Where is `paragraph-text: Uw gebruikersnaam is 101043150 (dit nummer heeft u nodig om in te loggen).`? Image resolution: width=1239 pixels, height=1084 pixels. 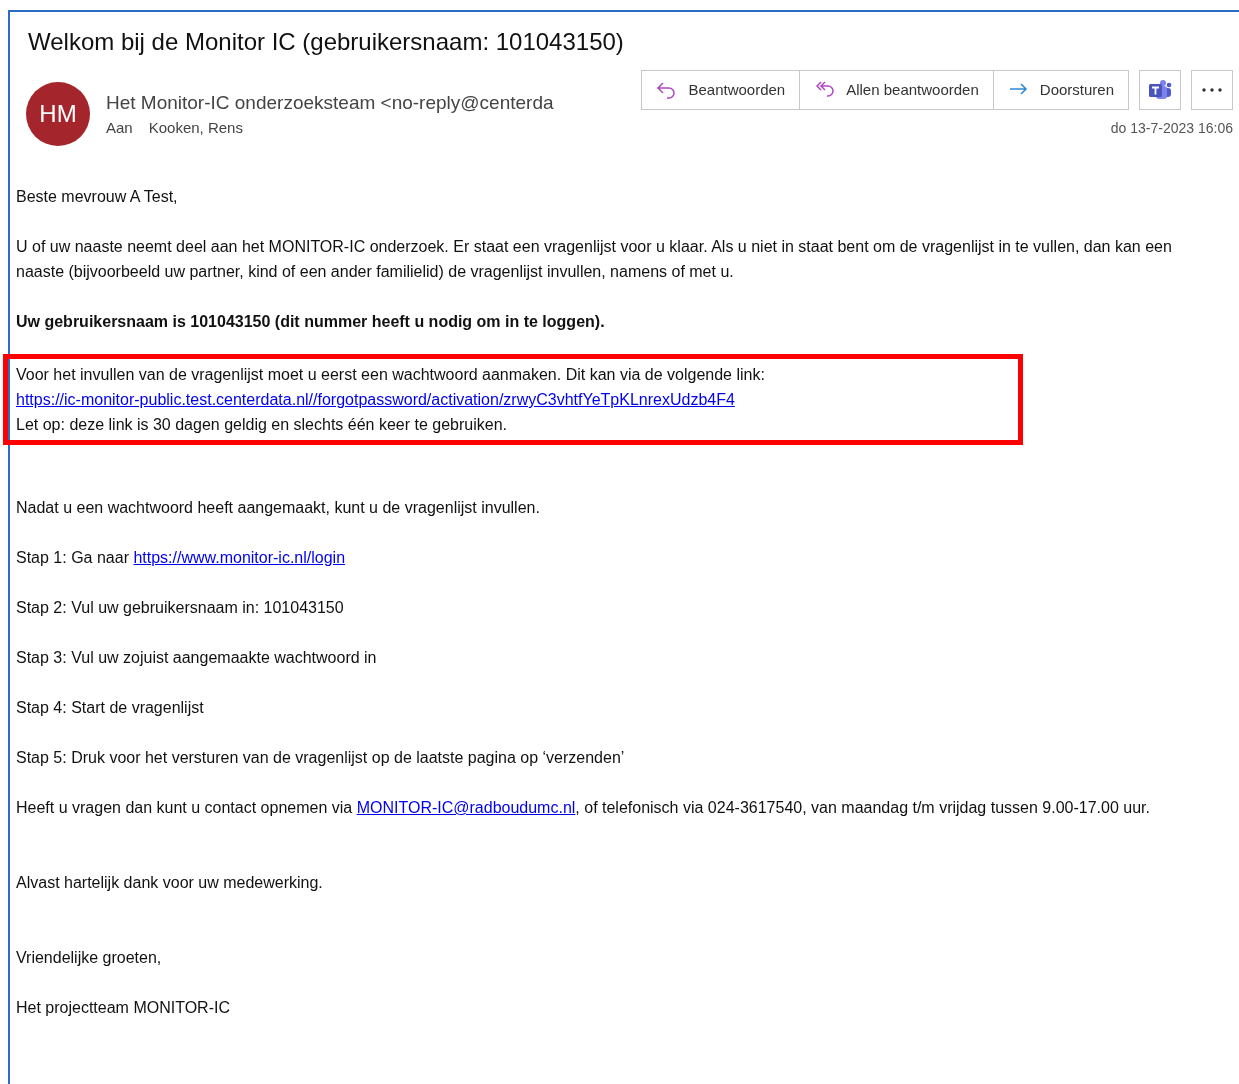
paragraph-text: Uw gebruikersnaam is 101043150 (dit nummer heeft u nodig om in te loggen). is located at coordinates (311, 322).